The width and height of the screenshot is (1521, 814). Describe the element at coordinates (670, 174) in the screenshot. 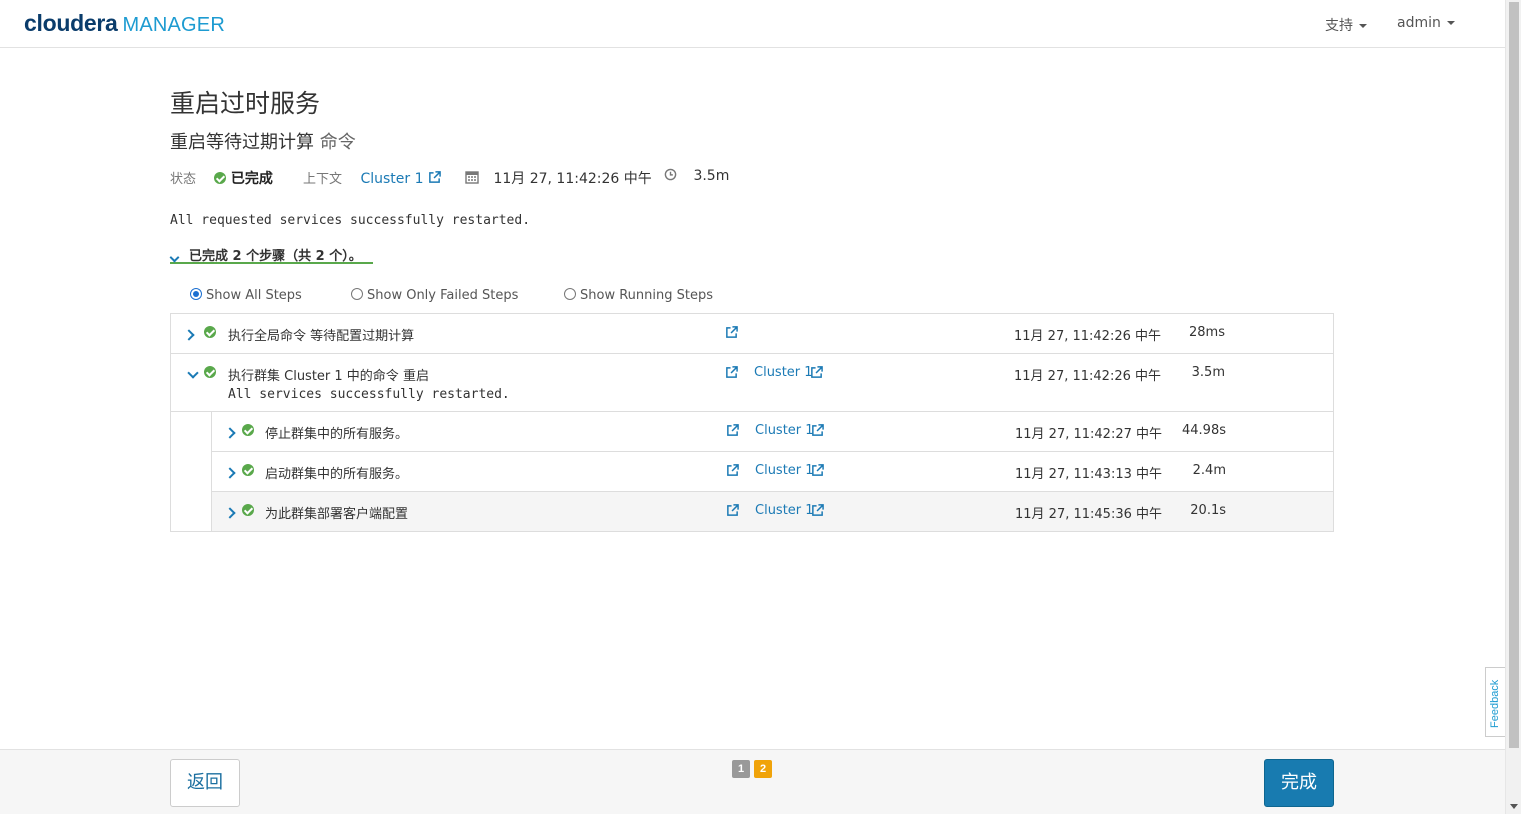

I see `clock-icon` at that location.